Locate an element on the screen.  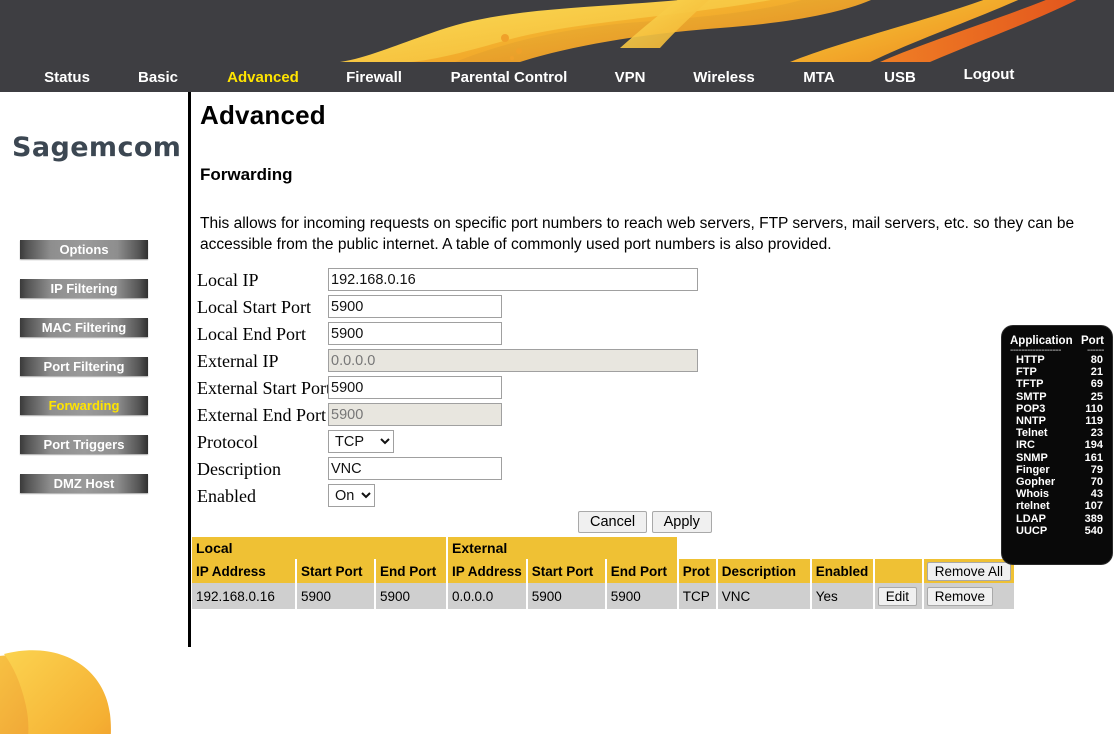
description-input is located at coordinates (415, 468).